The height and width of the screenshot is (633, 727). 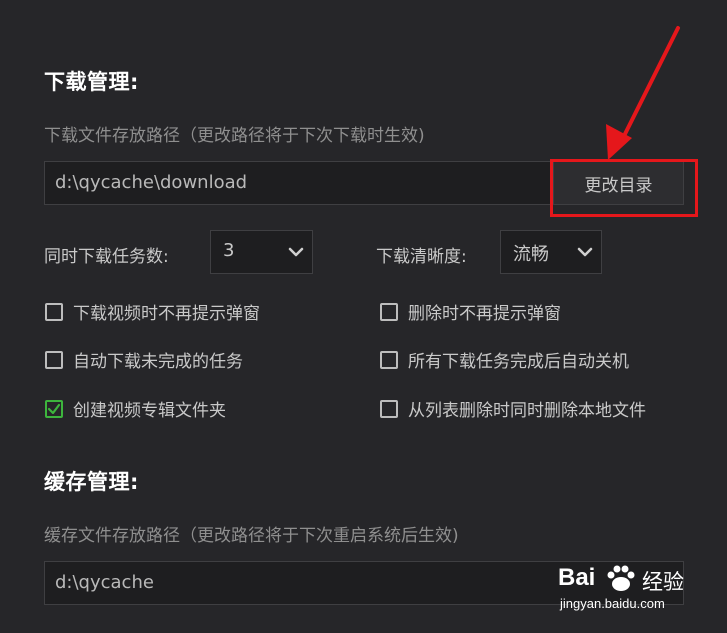 I want to click on option-shutdown-after-download: 所有下载任务完成后自动关机, so click(x=504, y=359).